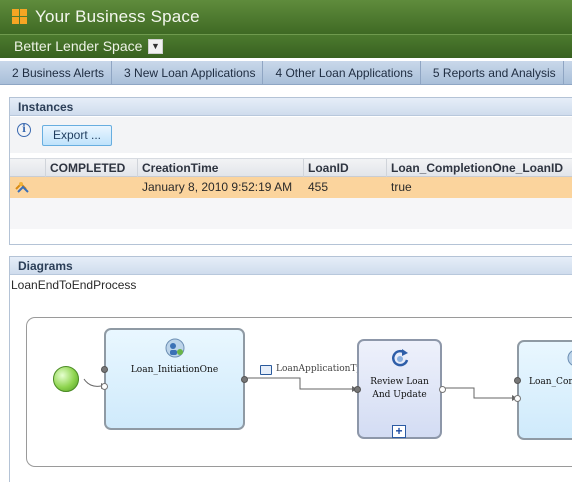  I want to click on chevron-down-icon: ▼, so click(155, 46).